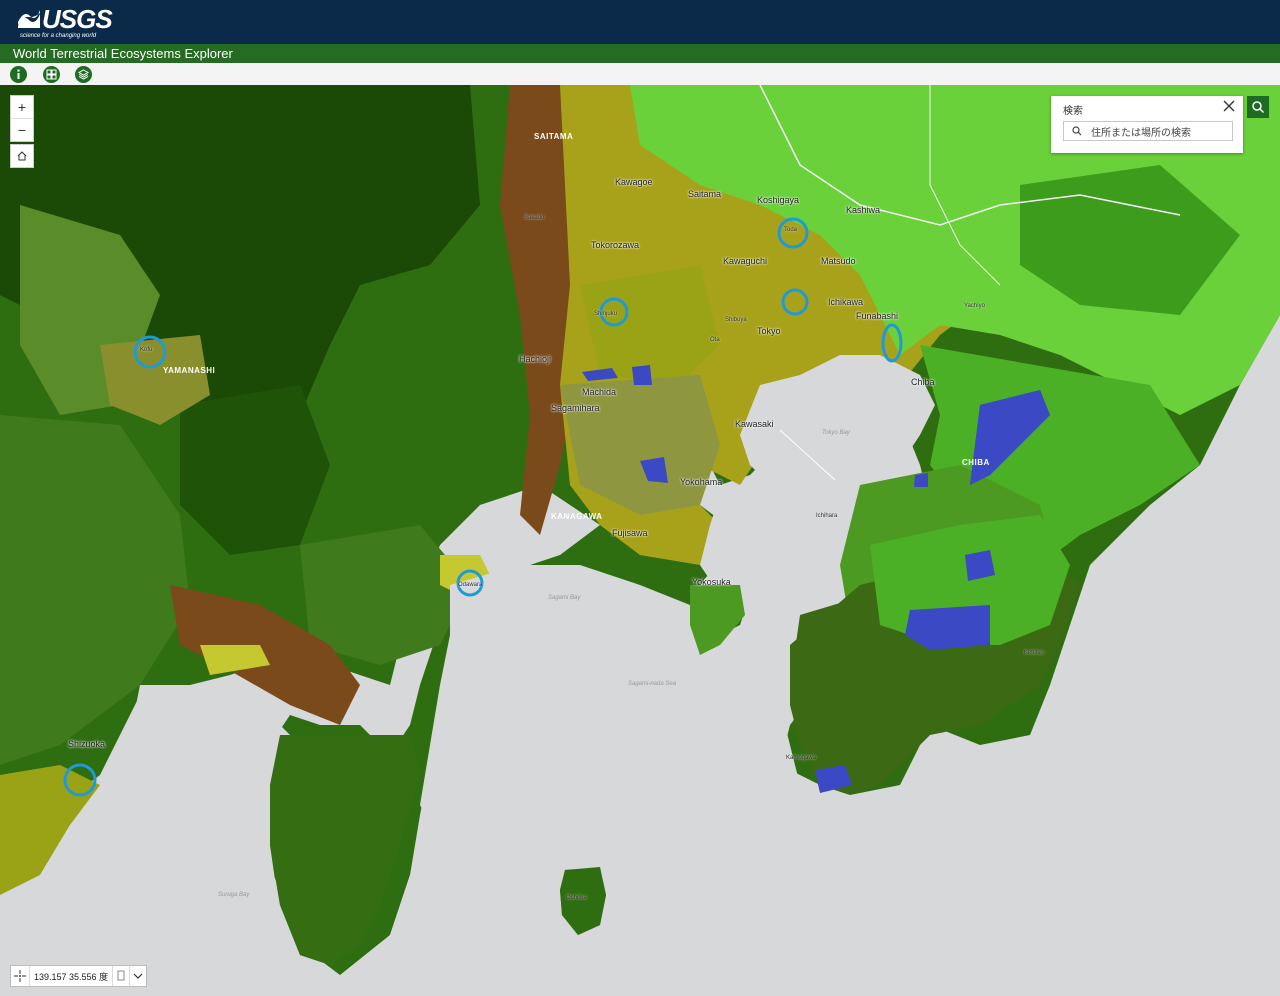  What do you see at coordinates (701, 482) in the screenshot?
I see `label-yokohama: Yokohama` at bounding box center [701, 482].